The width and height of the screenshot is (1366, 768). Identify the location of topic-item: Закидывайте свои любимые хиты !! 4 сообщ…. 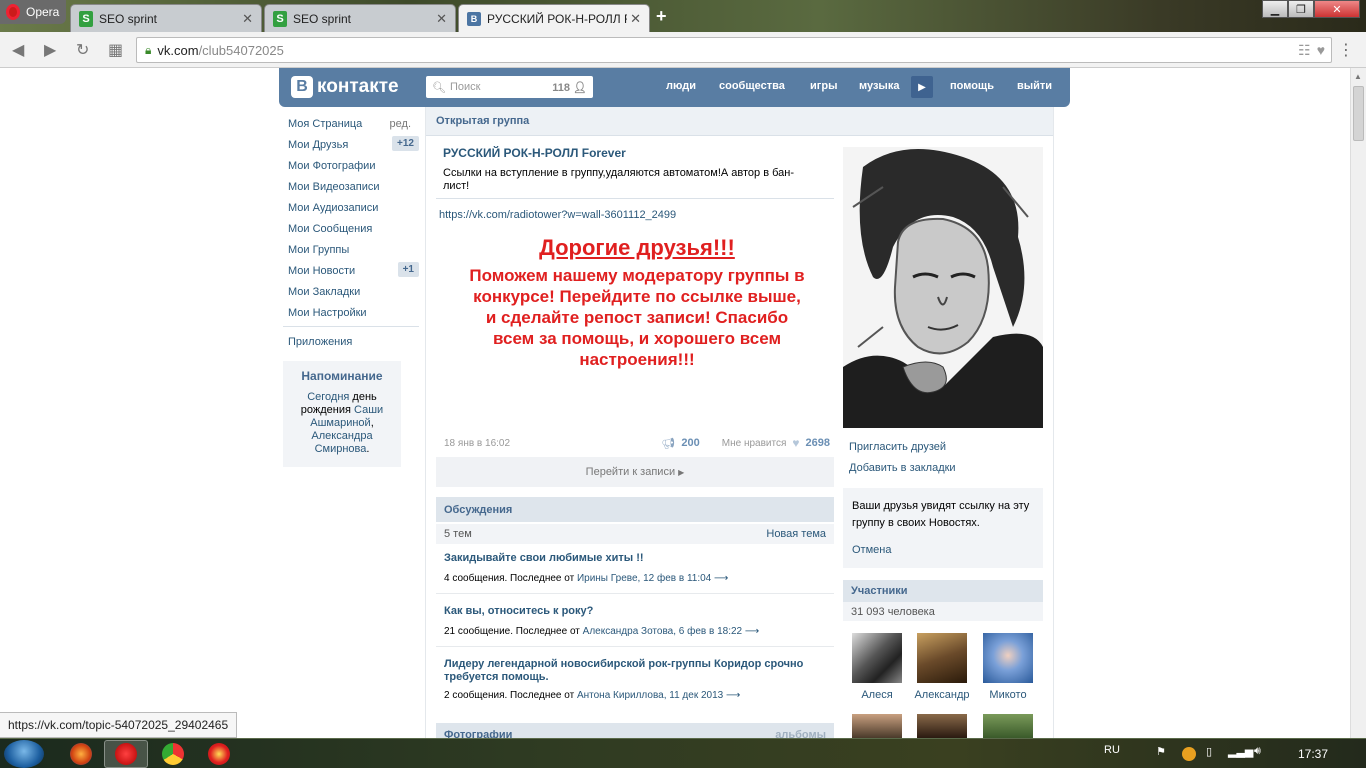
(636, 568).